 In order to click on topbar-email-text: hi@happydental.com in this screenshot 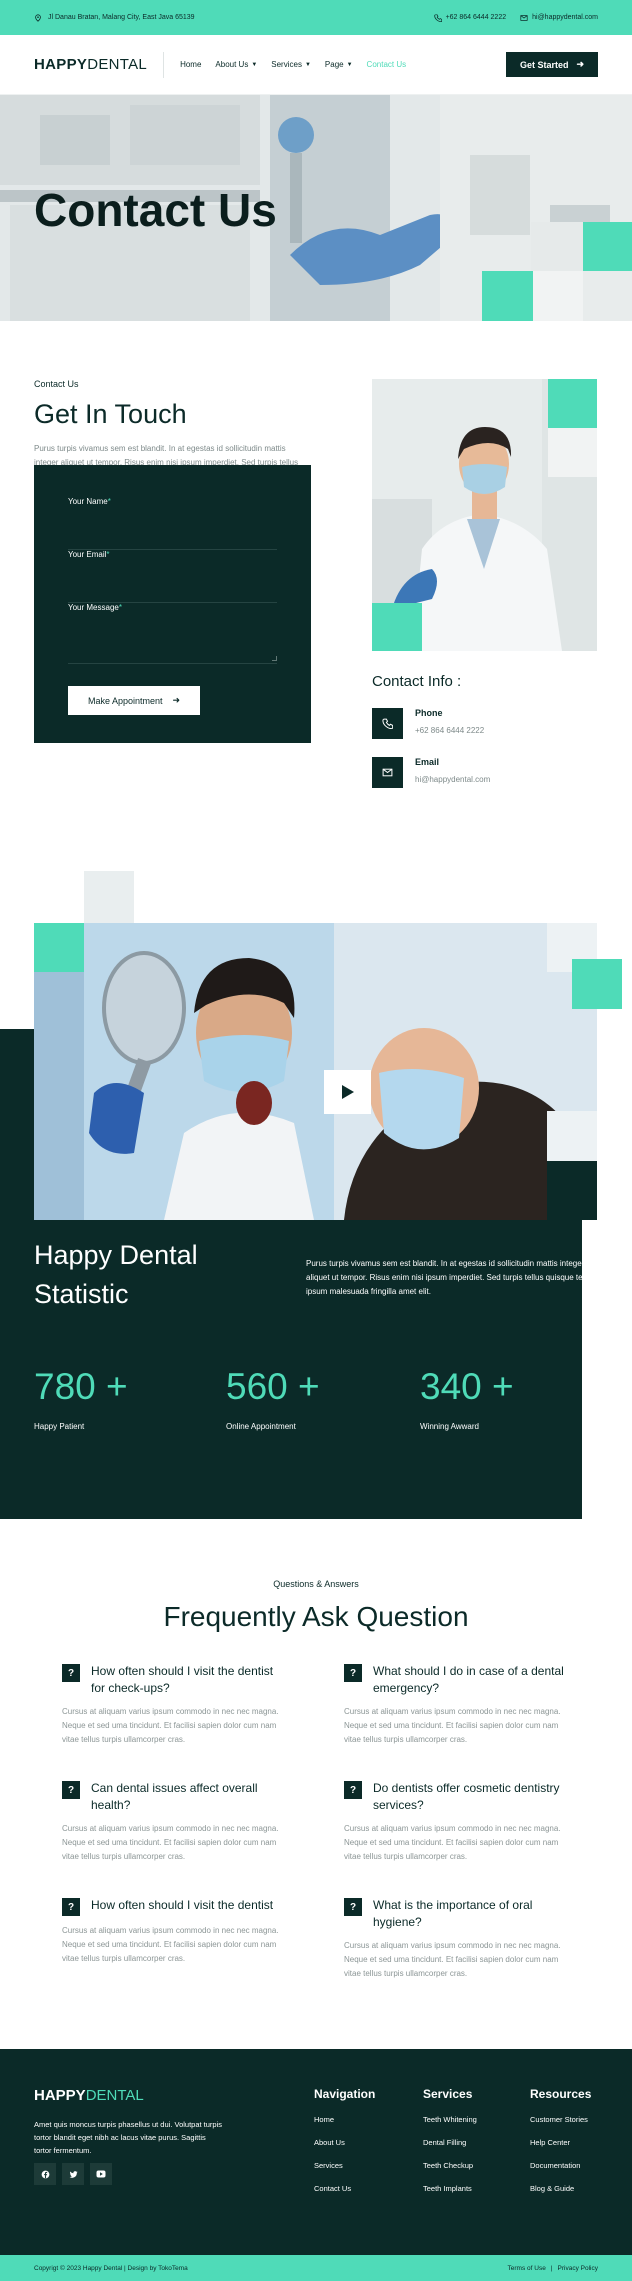, I will do `click(565, 17)`.